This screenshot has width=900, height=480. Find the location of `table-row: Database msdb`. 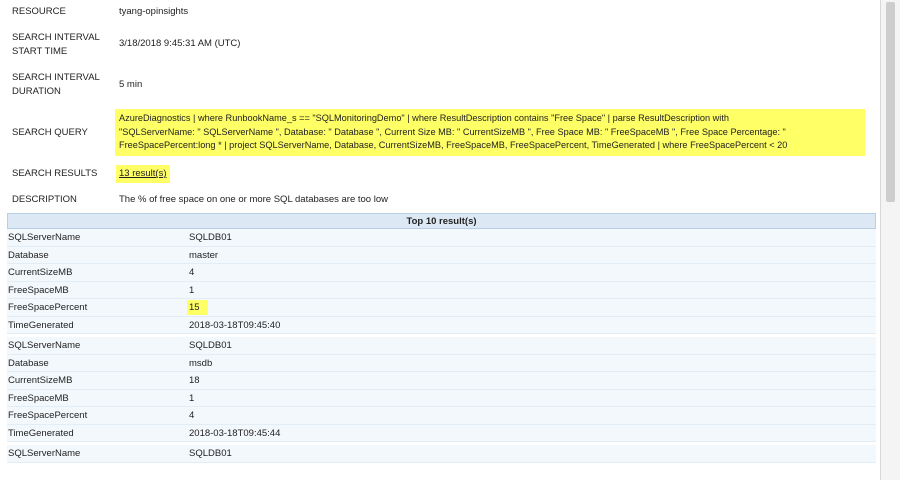

table-row: Database msdb is located at coordinates (441, 363).